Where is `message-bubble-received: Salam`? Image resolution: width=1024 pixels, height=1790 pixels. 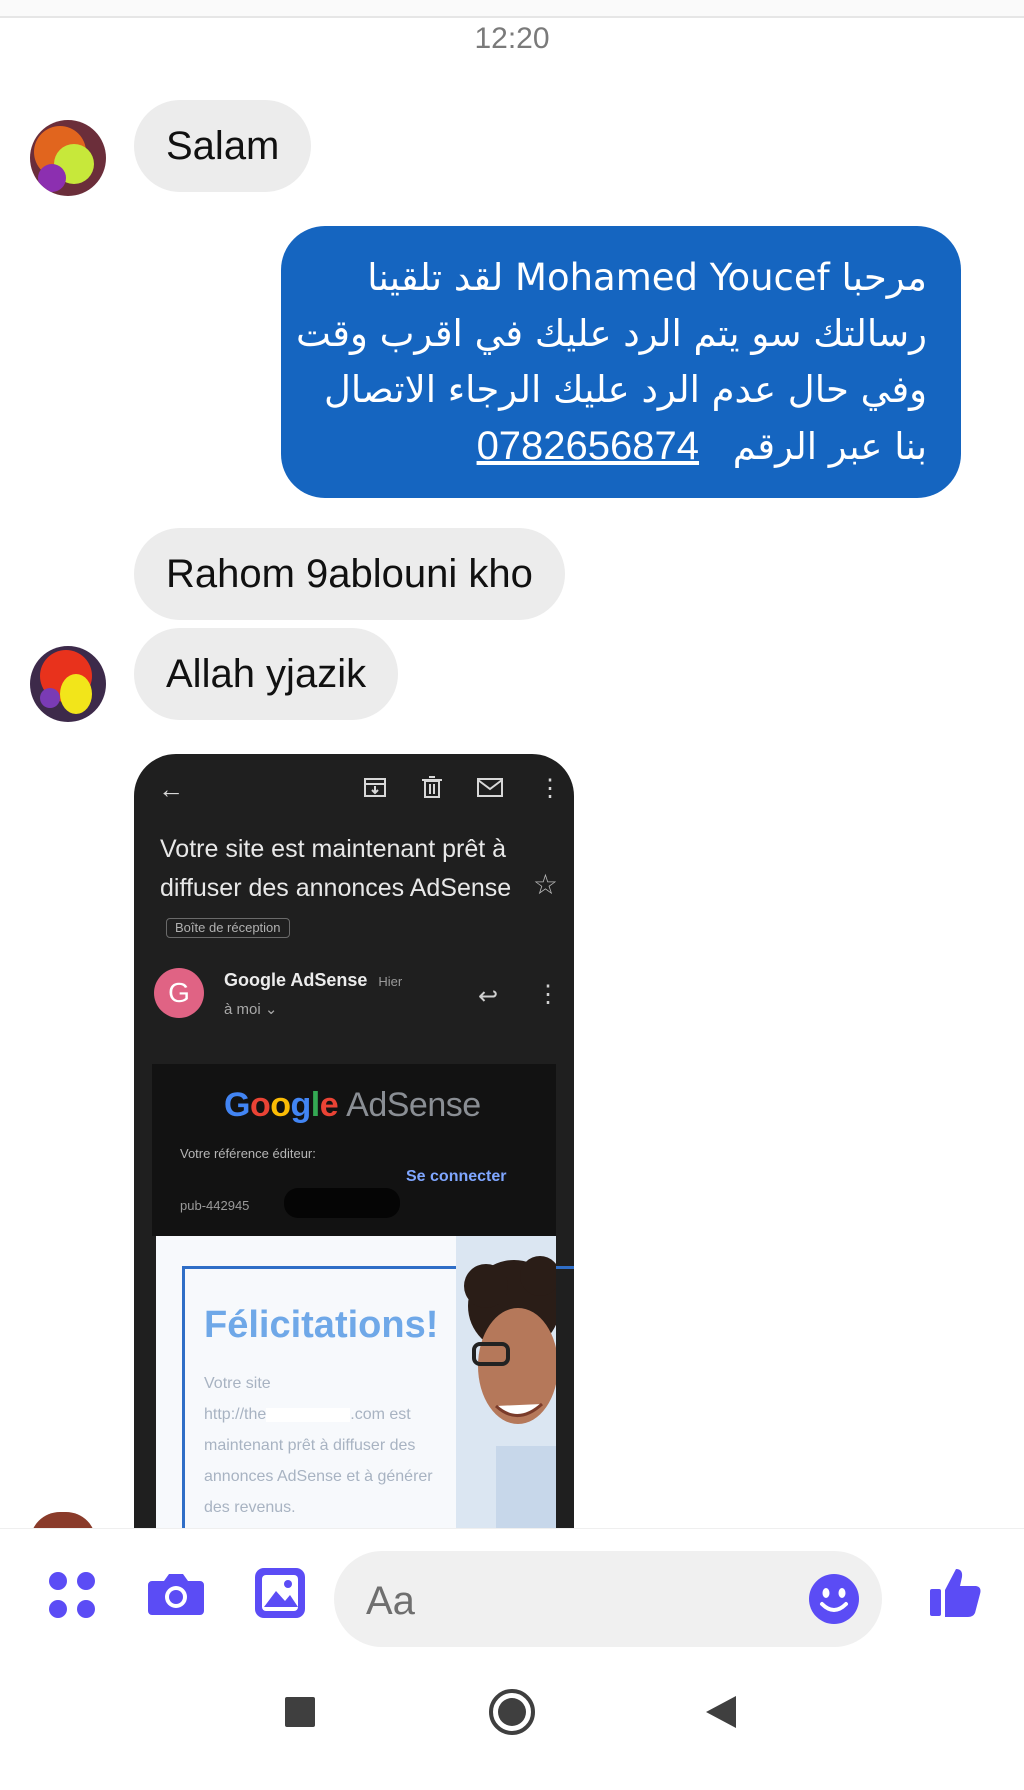
message-bubble-received: Salam is located at coordinates (223, 146).